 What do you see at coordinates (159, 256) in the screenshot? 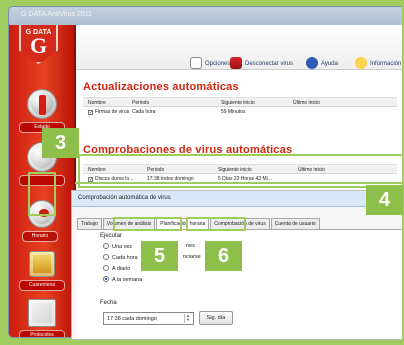
I see `callout-5: 5` at bounding box center [159, 256].